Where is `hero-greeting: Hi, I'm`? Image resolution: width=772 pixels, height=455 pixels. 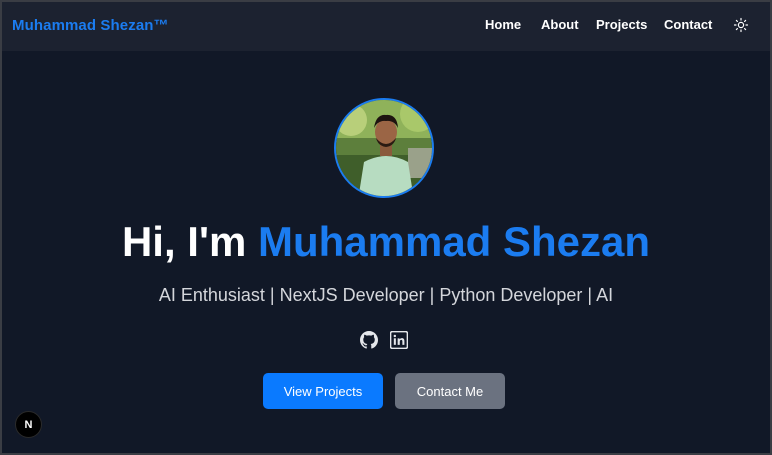 hero-greeting: Hi, I'm is located at coordinates (184, 241).